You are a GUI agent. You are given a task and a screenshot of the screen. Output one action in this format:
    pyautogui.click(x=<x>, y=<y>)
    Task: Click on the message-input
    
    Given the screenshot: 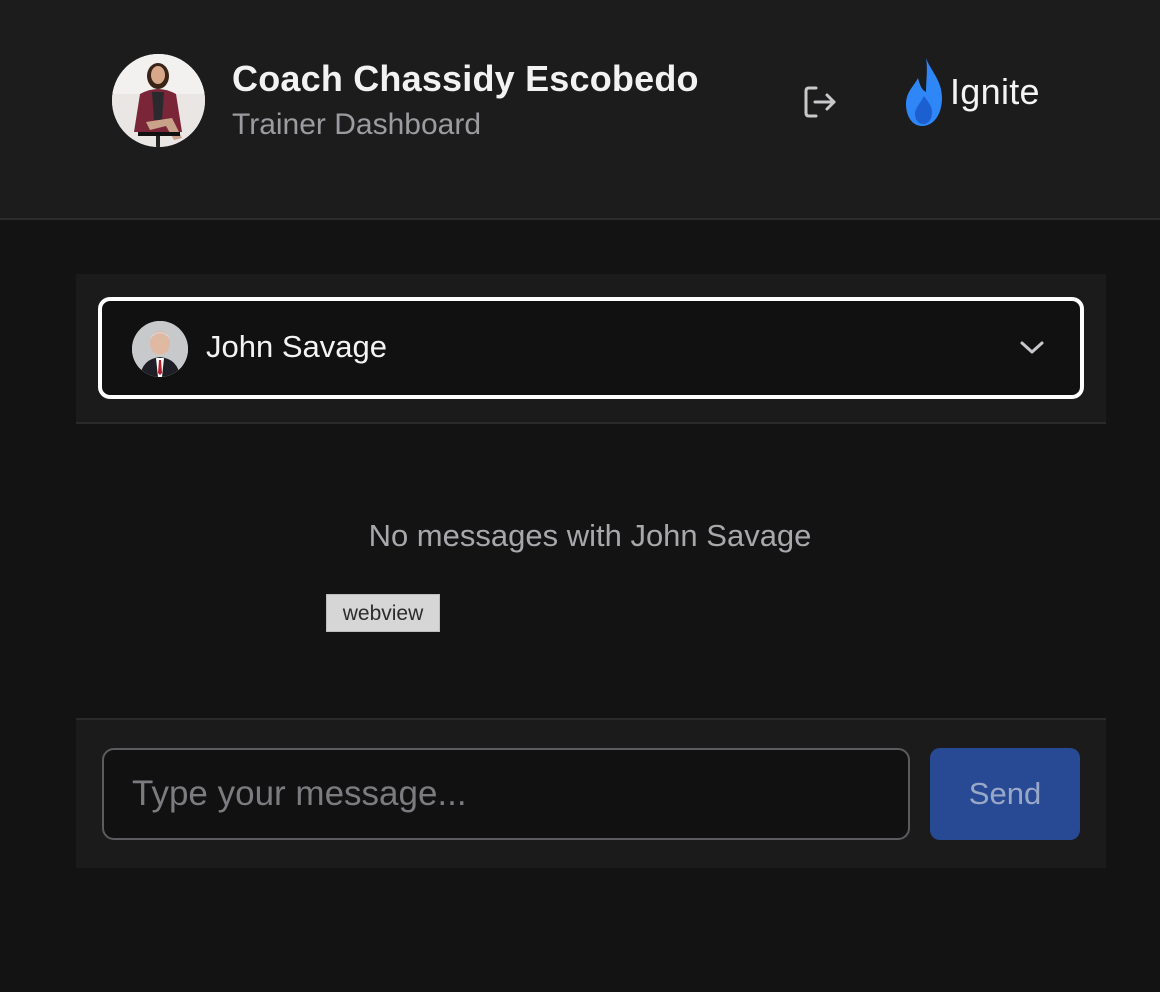 What is the action you would take?
    pyautogui.click(x=506, y=794)
    